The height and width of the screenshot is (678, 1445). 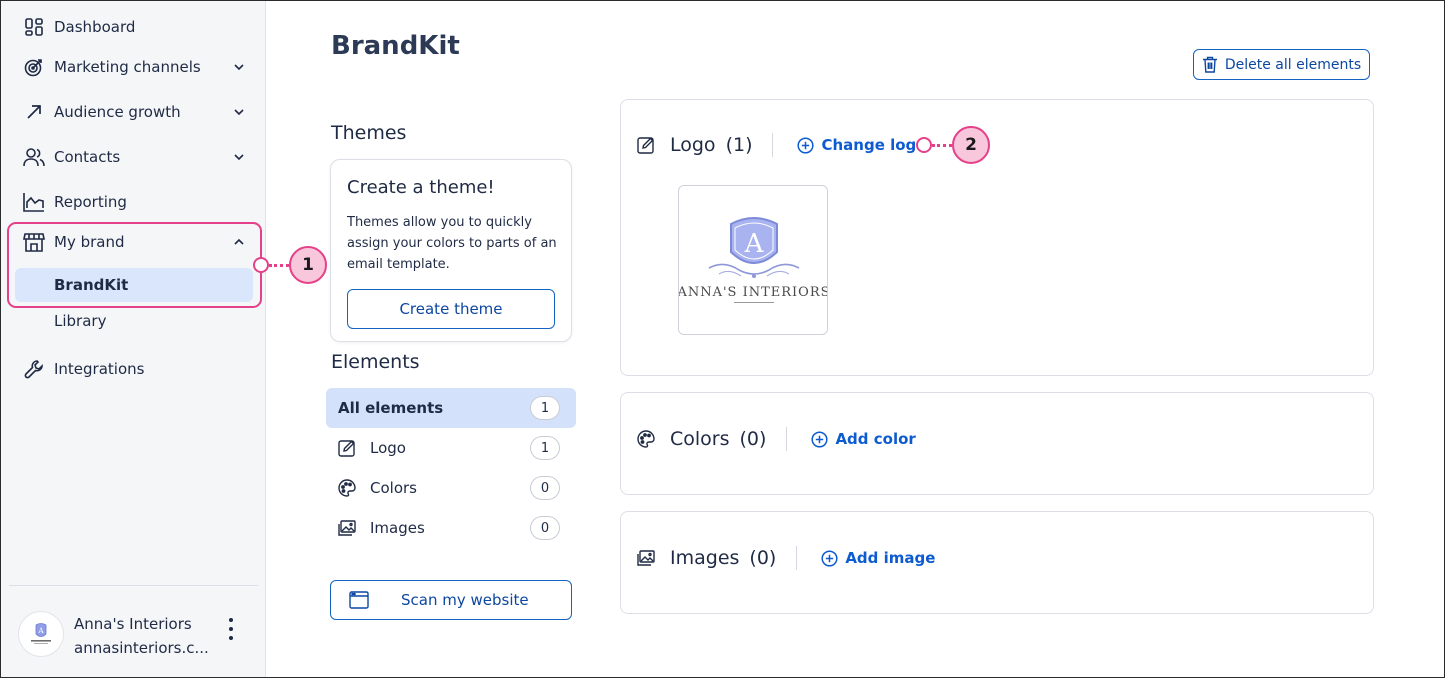 I want to click on sidebar-item-label: Integrations, so click(x=99, y=369).